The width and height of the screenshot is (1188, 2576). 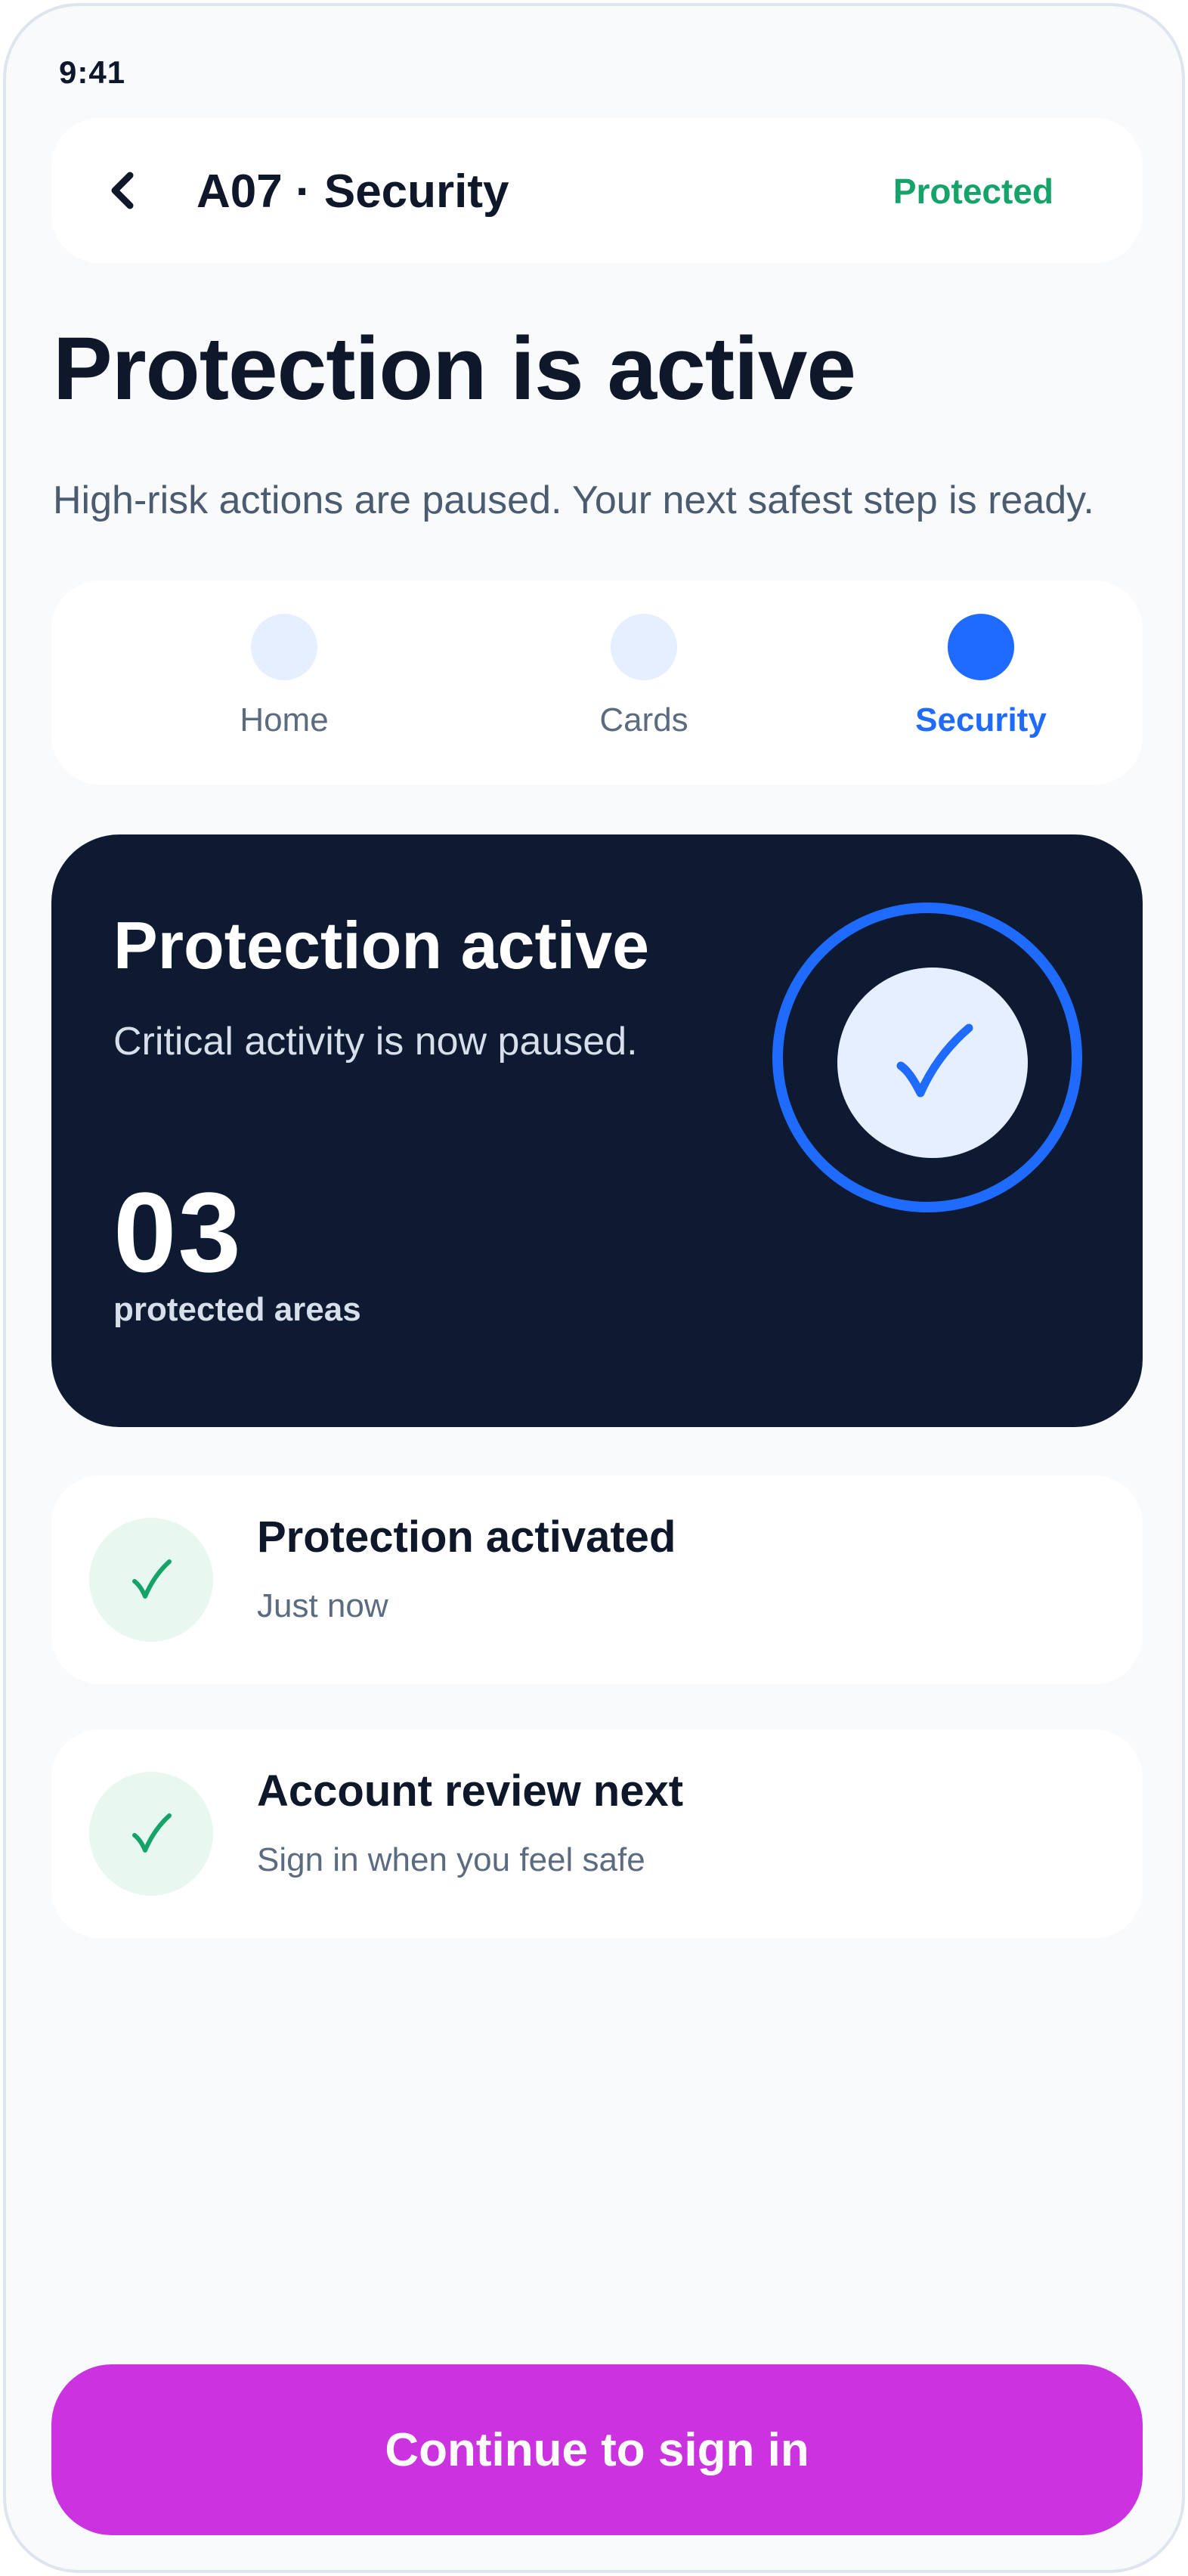 I want to click on header-title: A07 · Security, so click(x=353, y=192).